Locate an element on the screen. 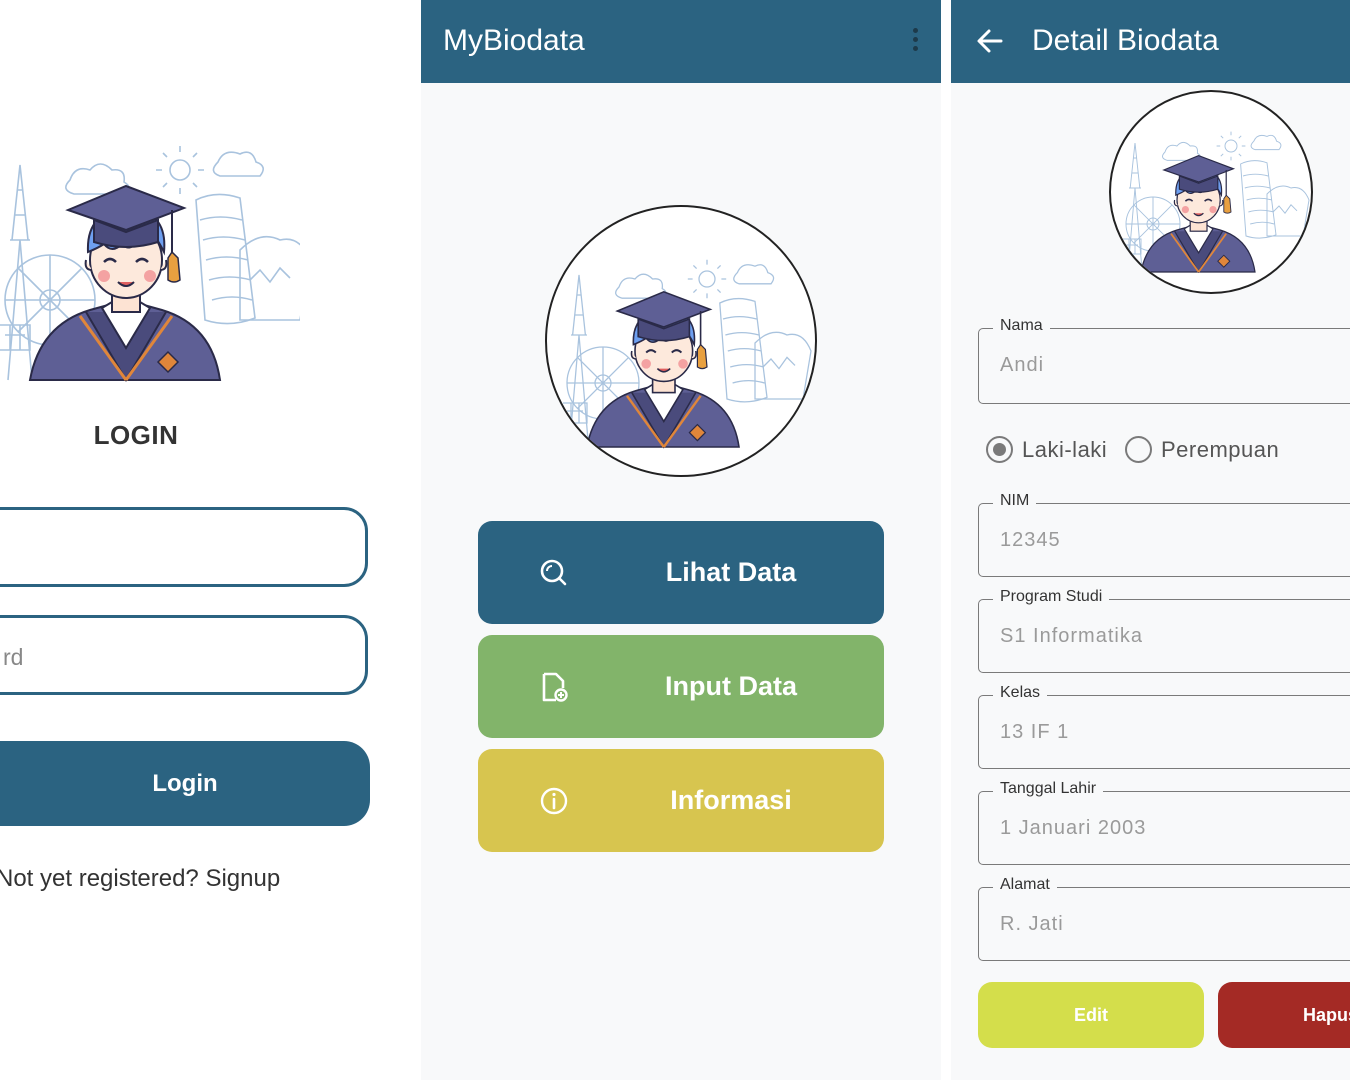 The height and width of the screenshot is (1080, 1350). alamat-value: R. Jati is located at coordinates (1032, 924).